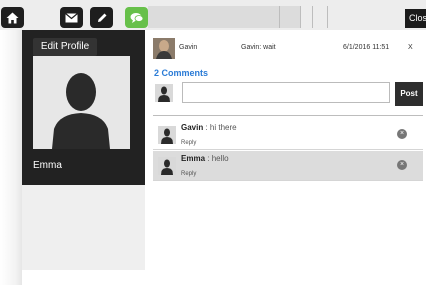  I want to click on comment-text: hello, so click(220, 158).